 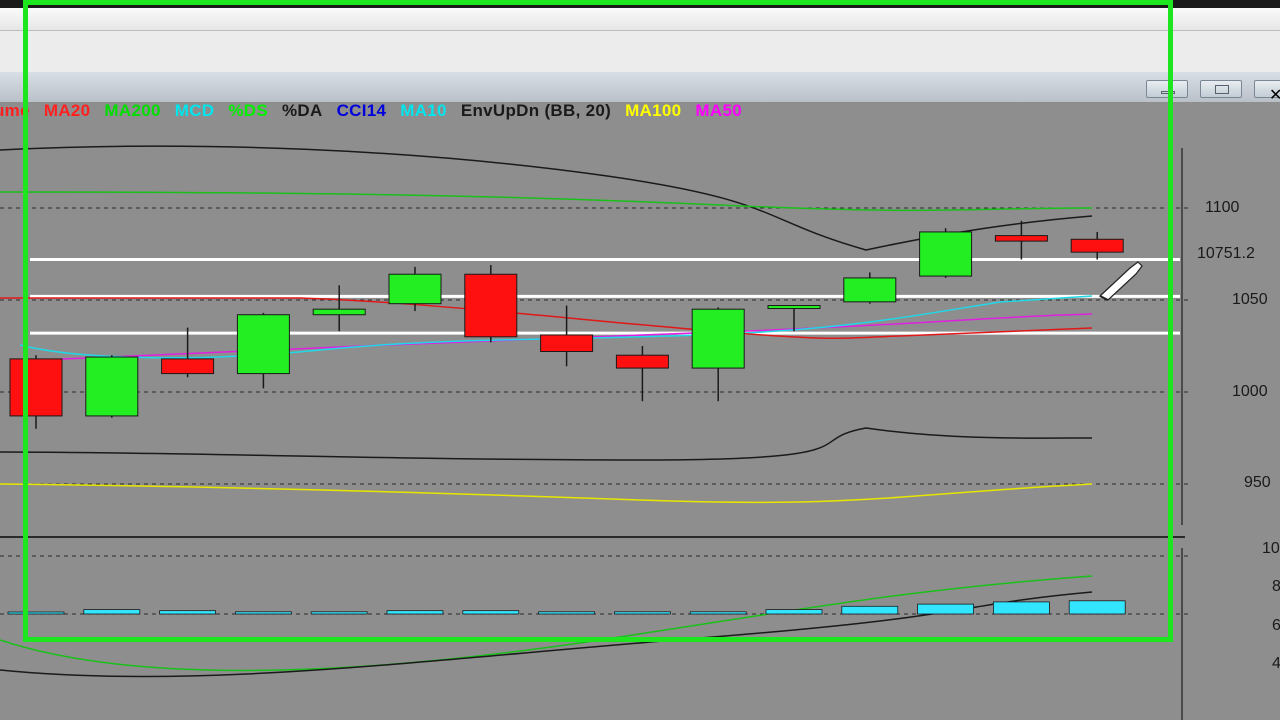 I want to click on legend-item: %DS, so click(x=248, y=110).